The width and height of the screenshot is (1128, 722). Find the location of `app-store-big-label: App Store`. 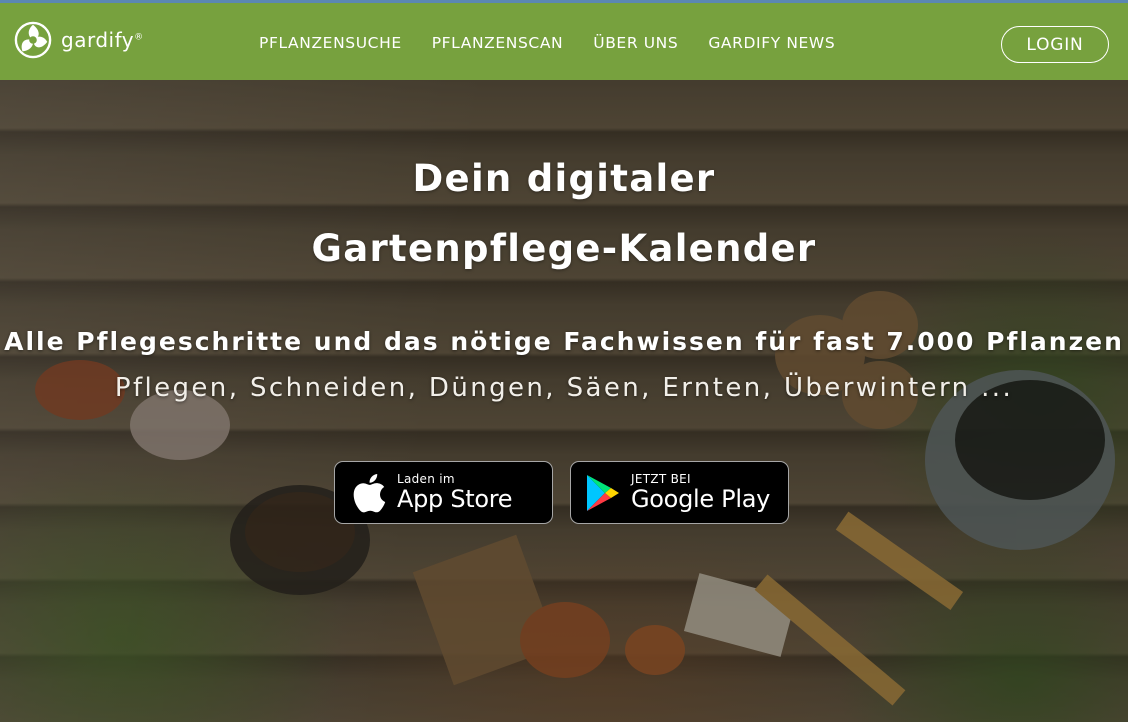

app-store-big-label: App Store is located at coordinates (455, 498).